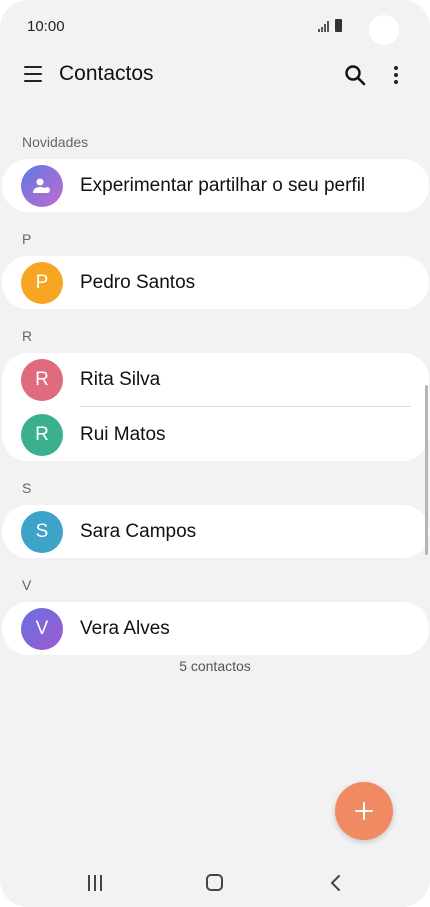  What do you see at coordinates (215, 380) in the screenshot?
I see `contact-row-rita-silva: R Rita Silva` at bounding box center [215, 380].